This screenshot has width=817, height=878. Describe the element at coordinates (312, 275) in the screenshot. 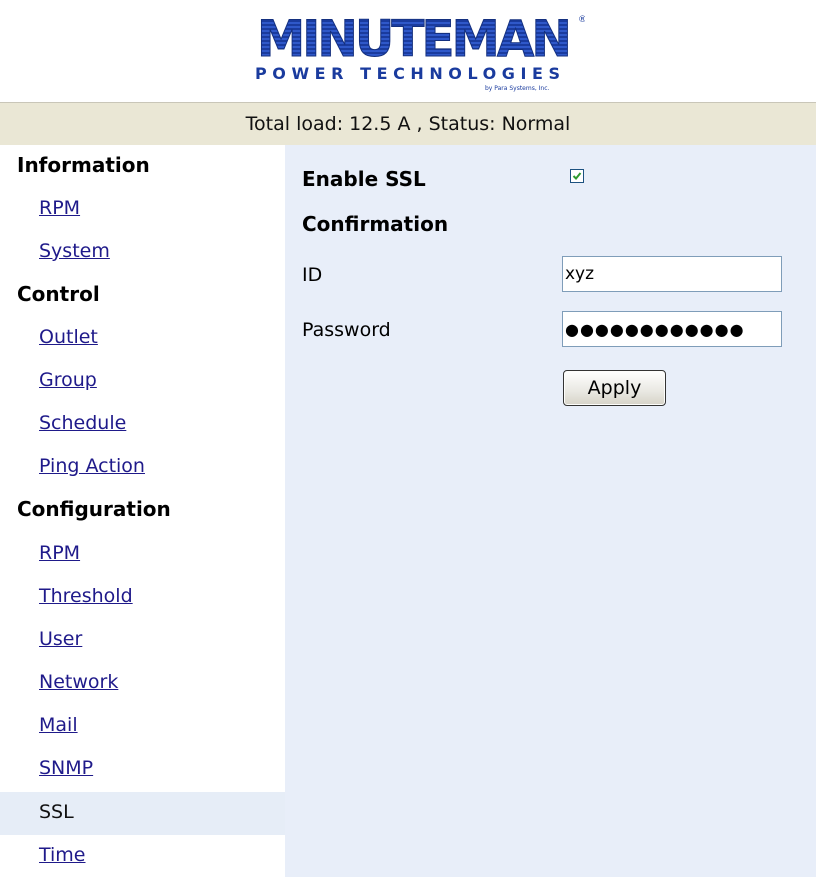

I see `id-label: ID` at that location.